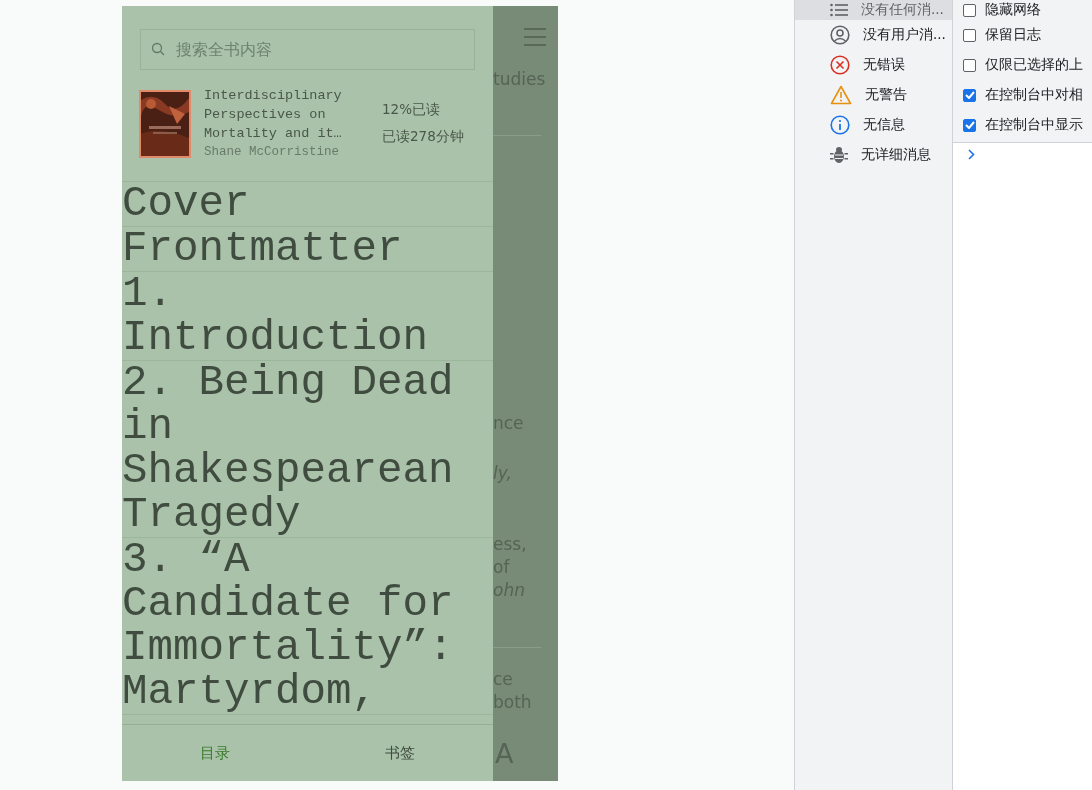  What do you see at coordinates (873, 95) in the screenshot?
I see `filter-item: 无警告` at bounding box center [873, 95].